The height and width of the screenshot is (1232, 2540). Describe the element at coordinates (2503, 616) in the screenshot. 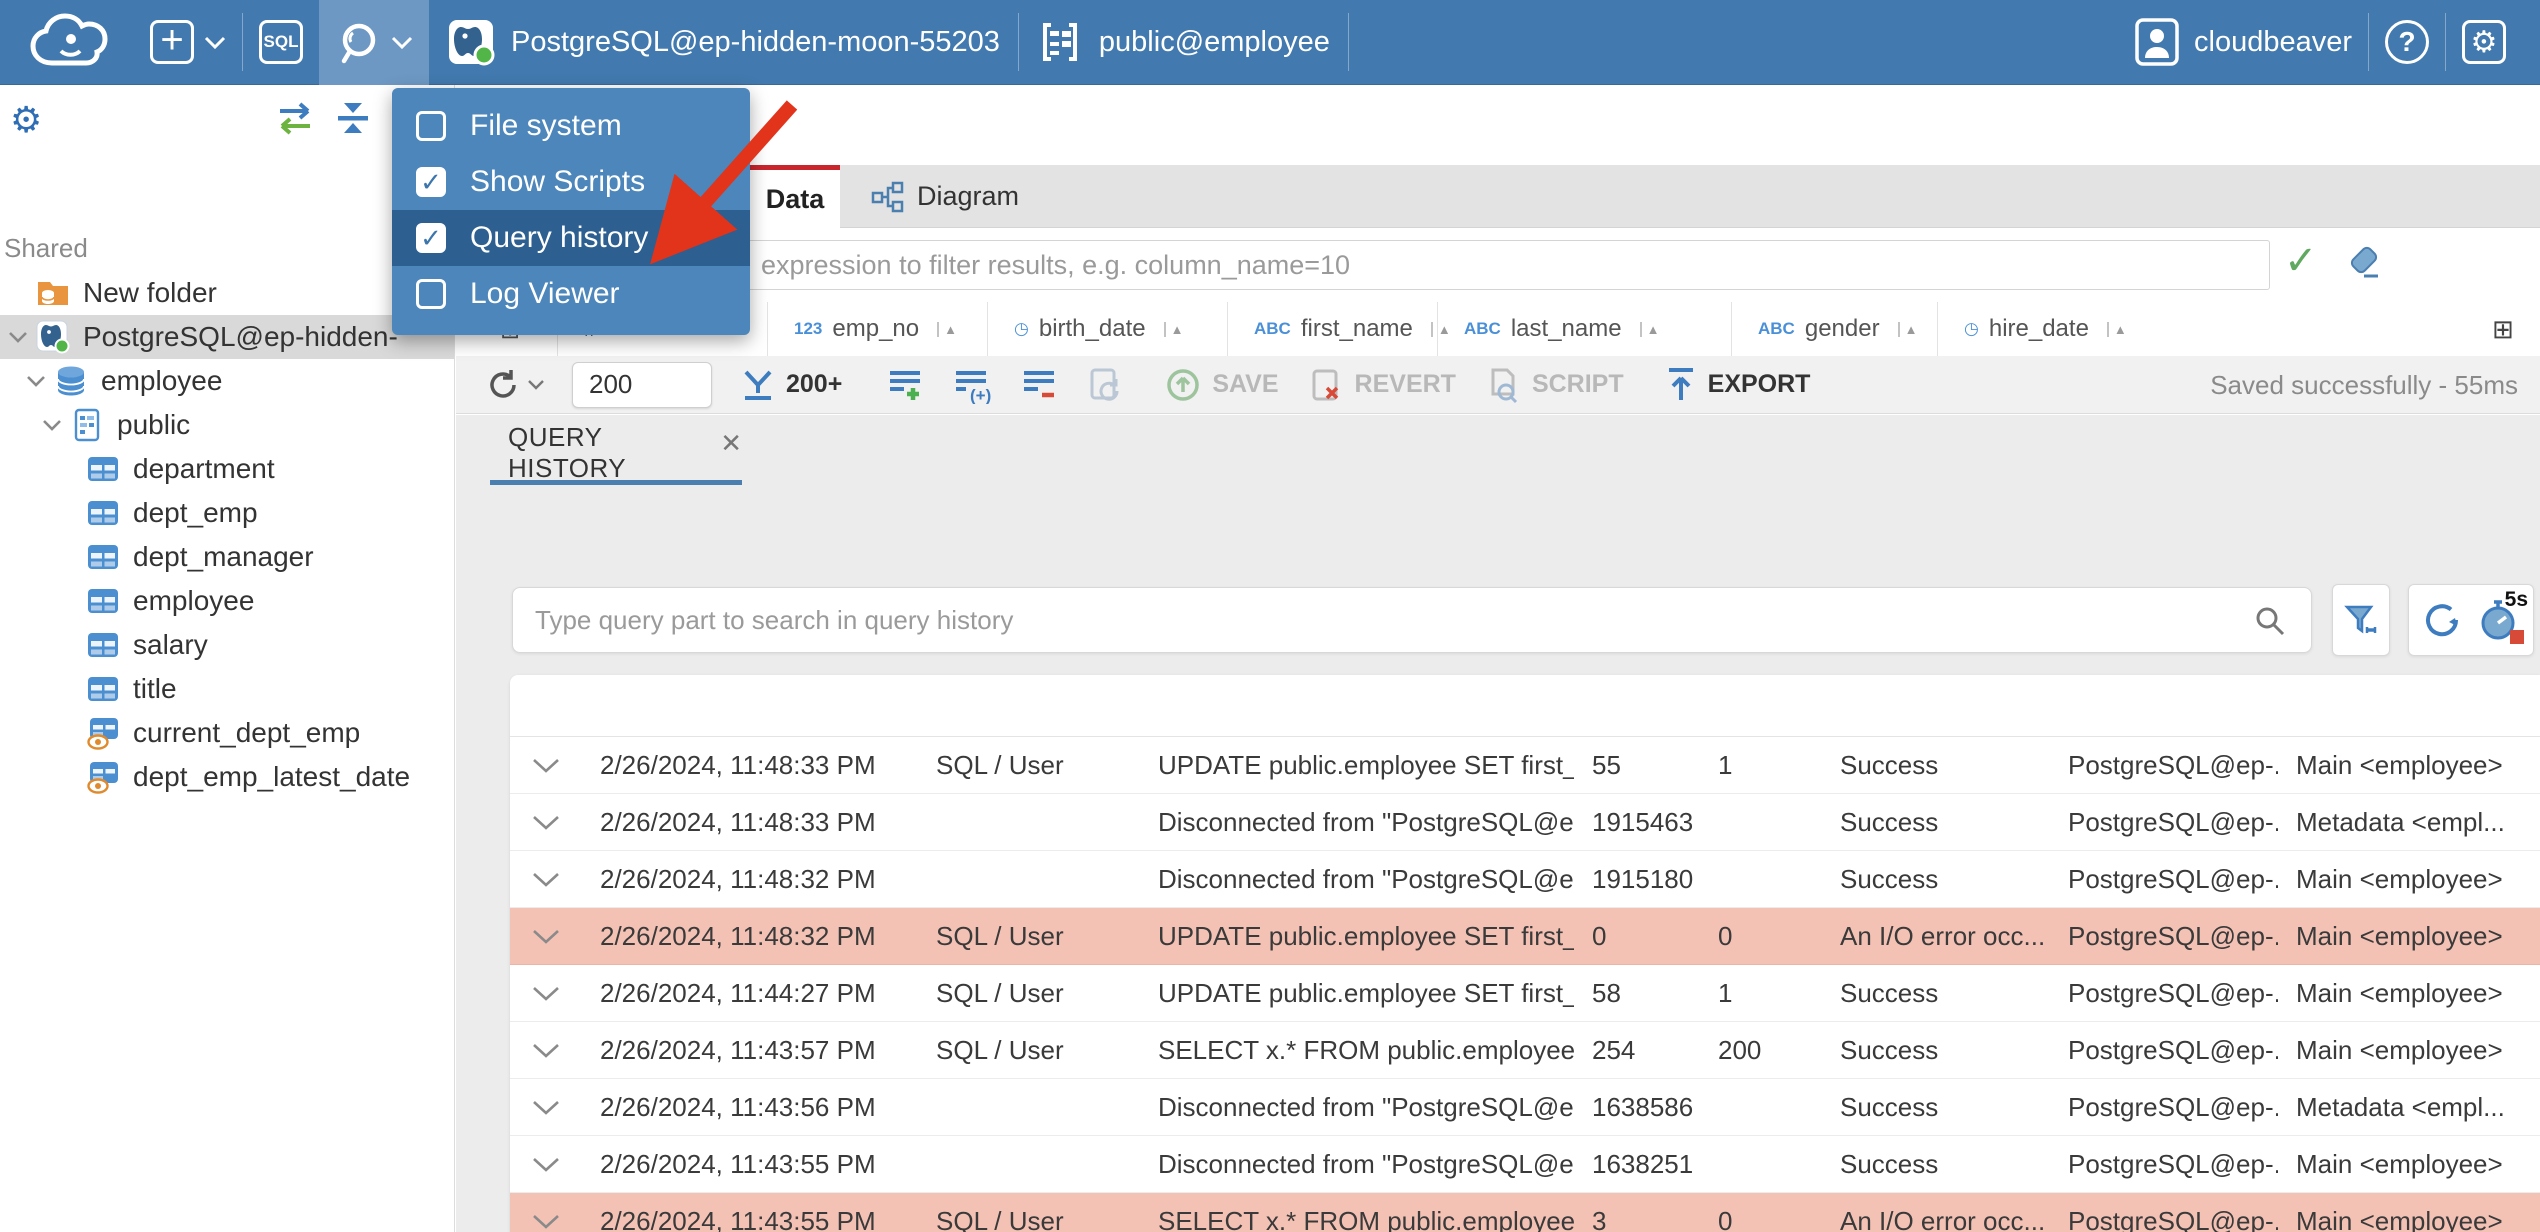

I see `auto-refresh-timer-icon: 5s` at that location.